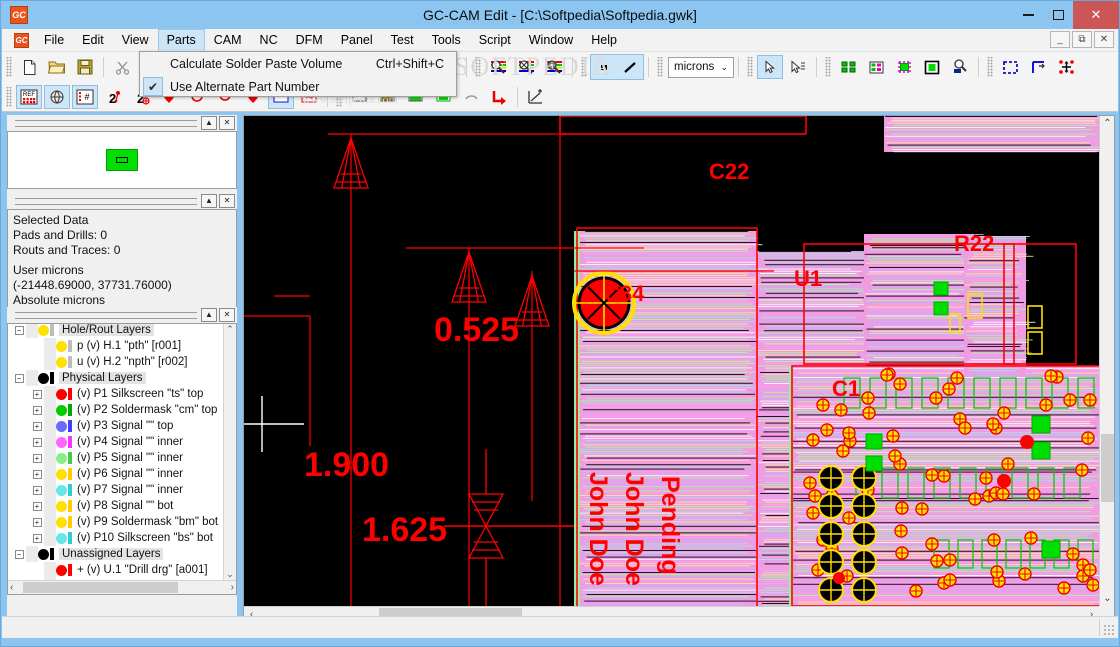 This screenshot has height=647, width=1120. I want to click on canvas-scroll-down-icon: ⌄, so click(1107, 598).